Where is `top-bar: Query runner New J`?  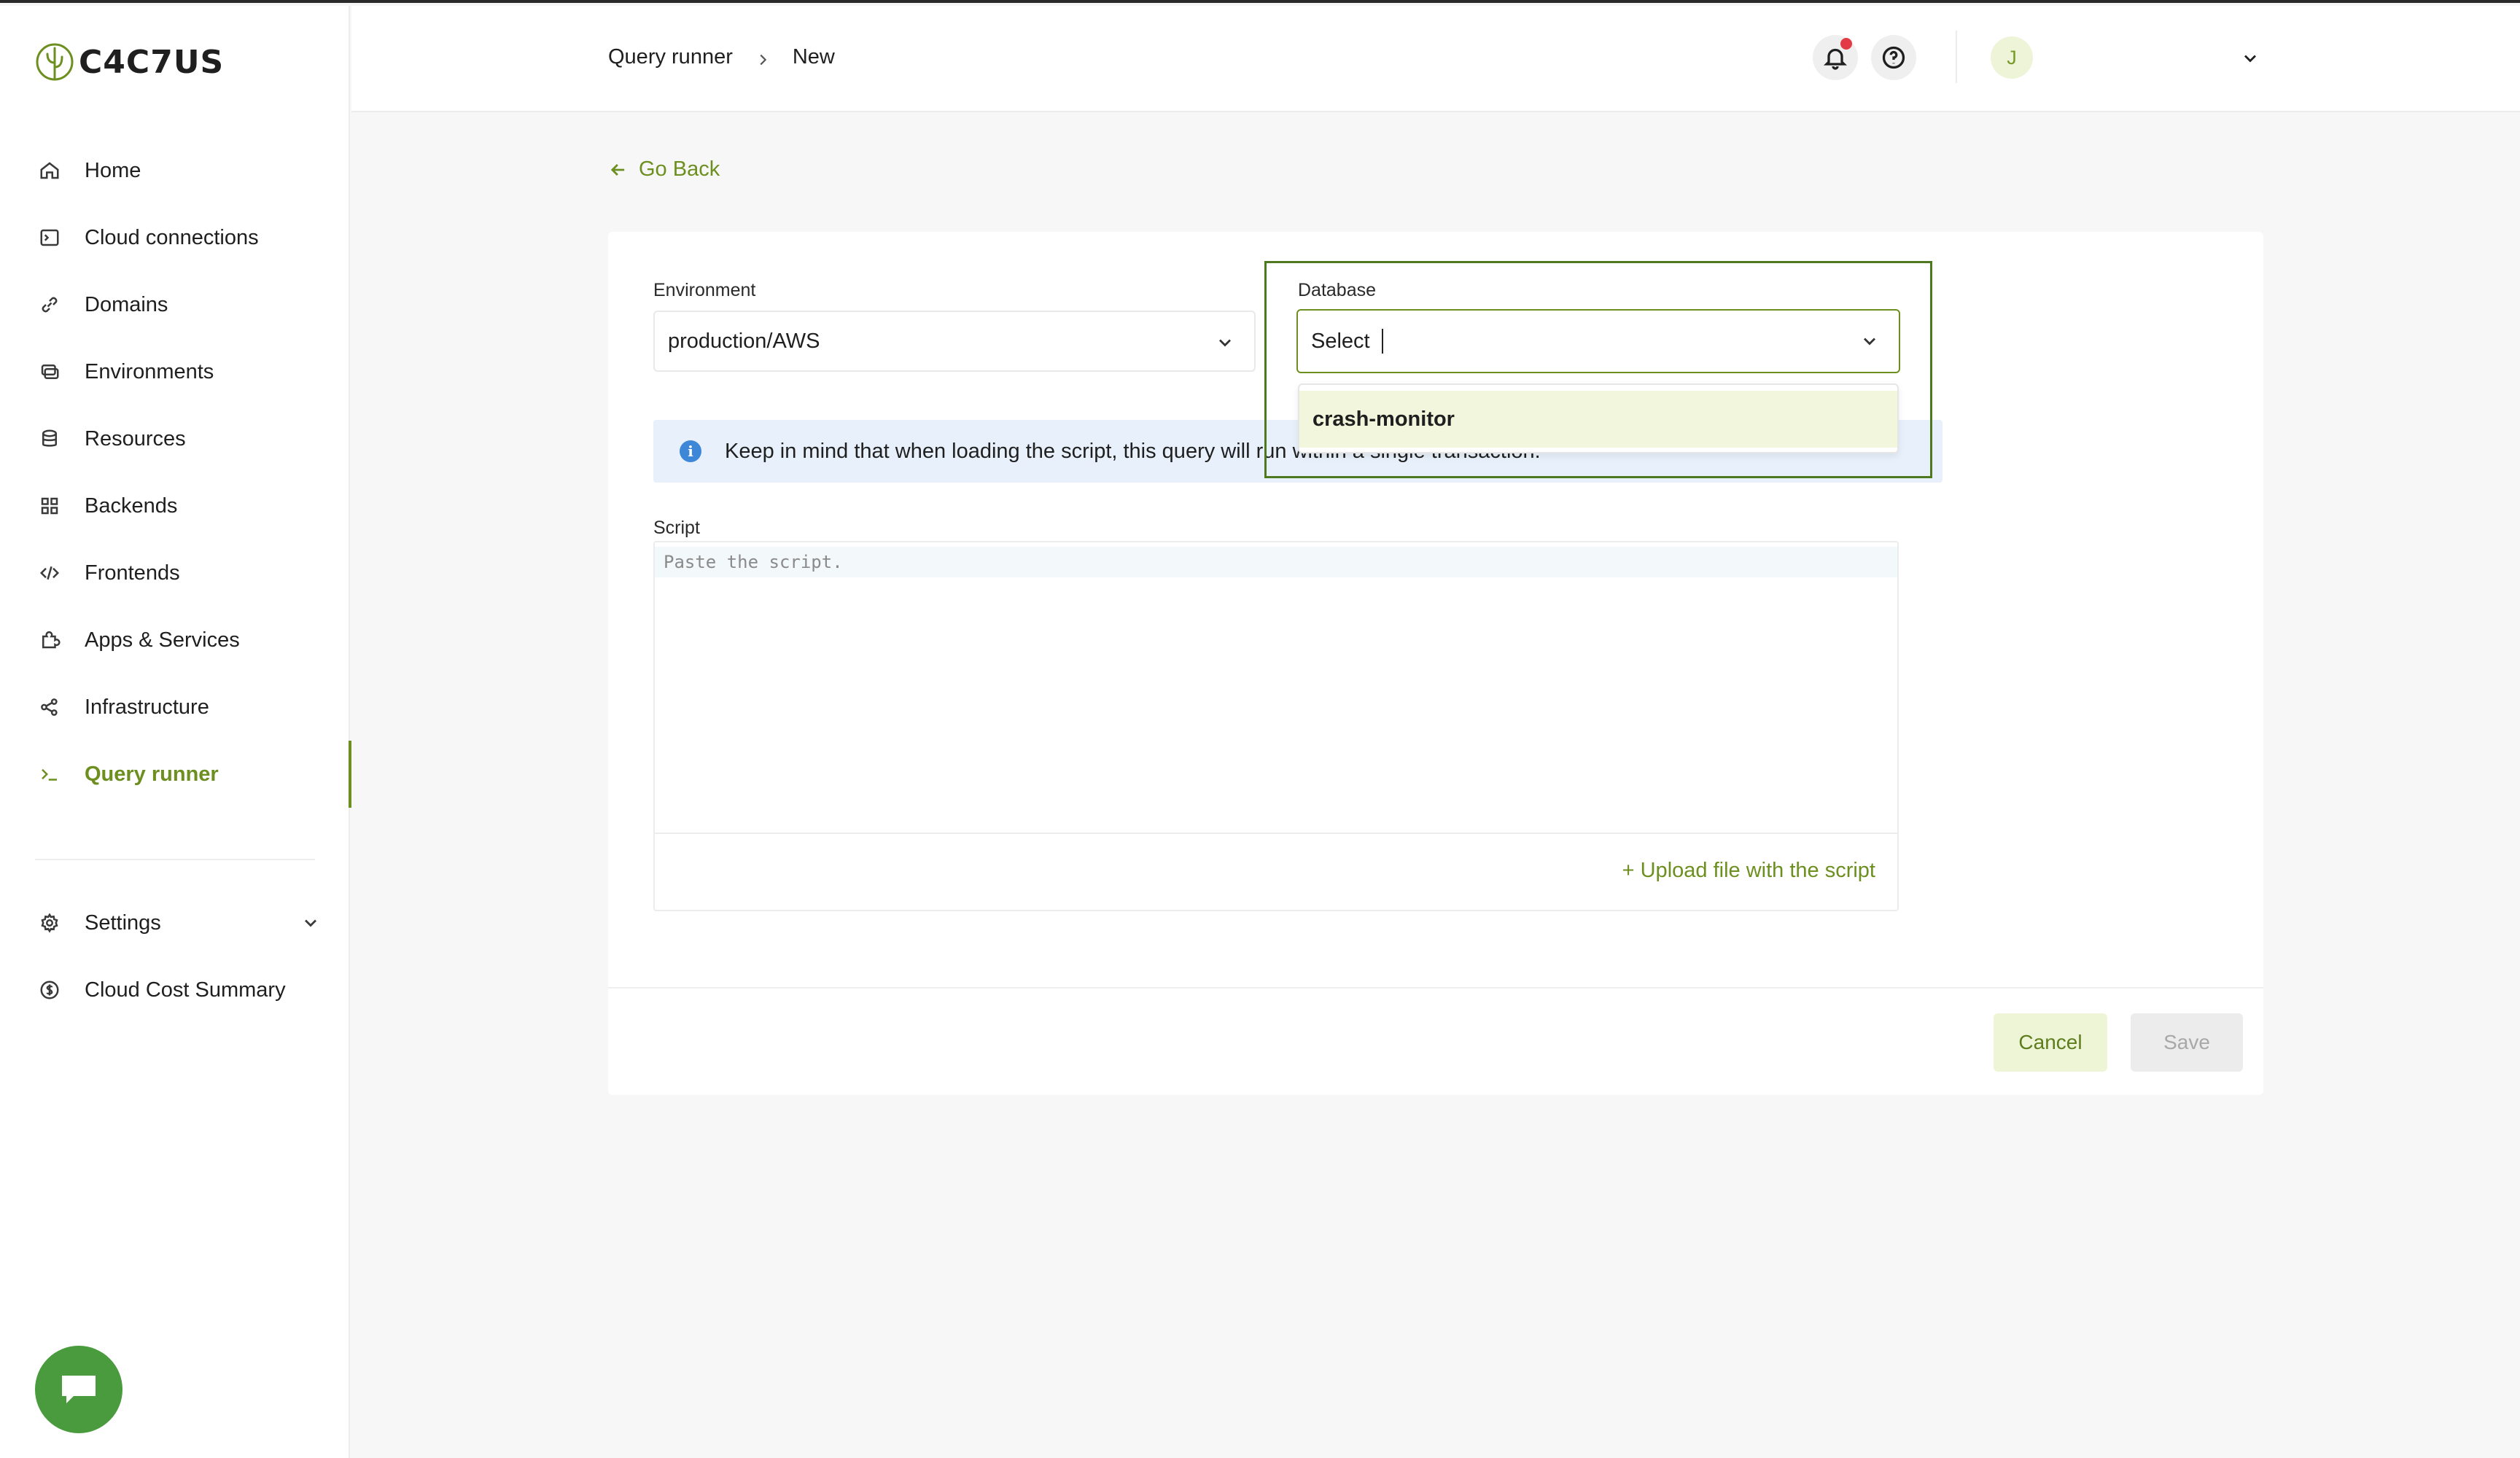
top-bar: Query runner New J is located at coordinates (1435, 59).